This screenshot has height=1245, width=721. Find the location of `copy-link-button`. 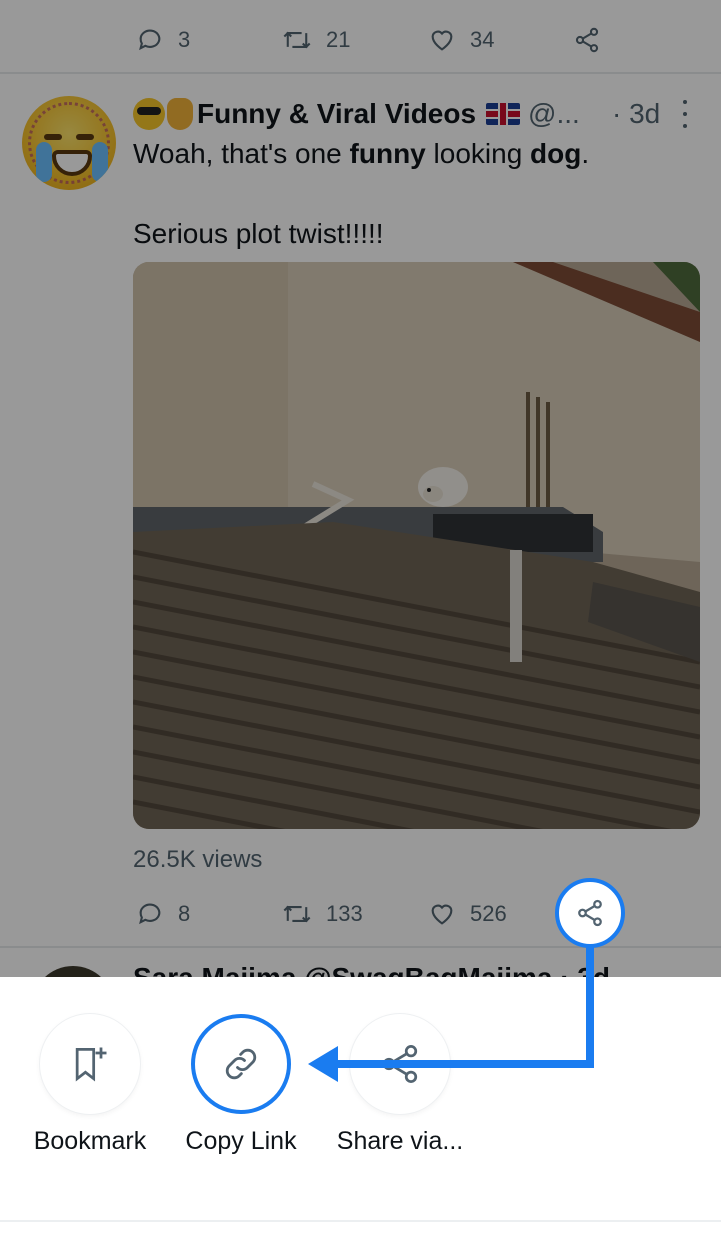

copy-link-button is located at coordinates (241, 1064).